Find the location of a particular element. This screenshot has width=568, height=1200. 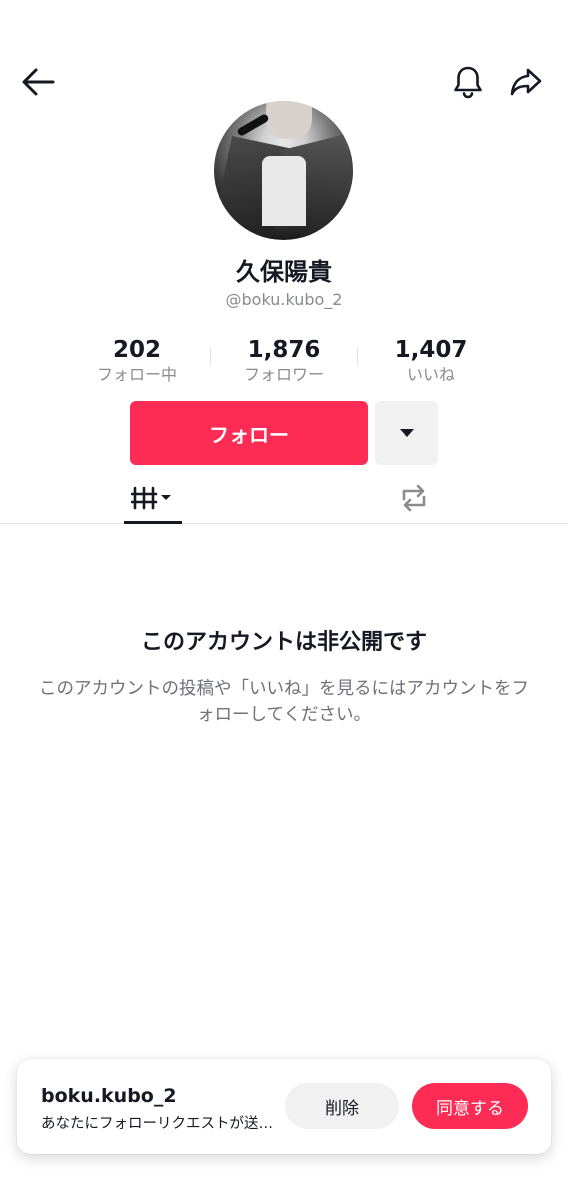

stat-value: 202 is located at coordinates (136, 350).